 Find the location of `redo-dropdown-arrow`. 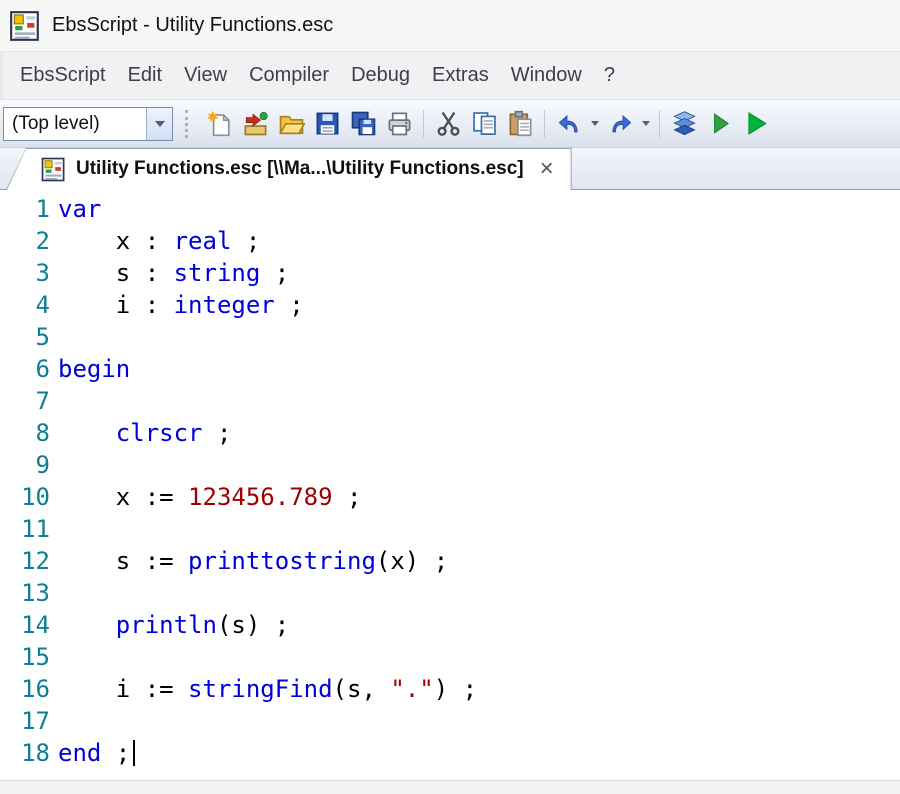

redo-dropdown-arrow is located at coordinates (645, 124).